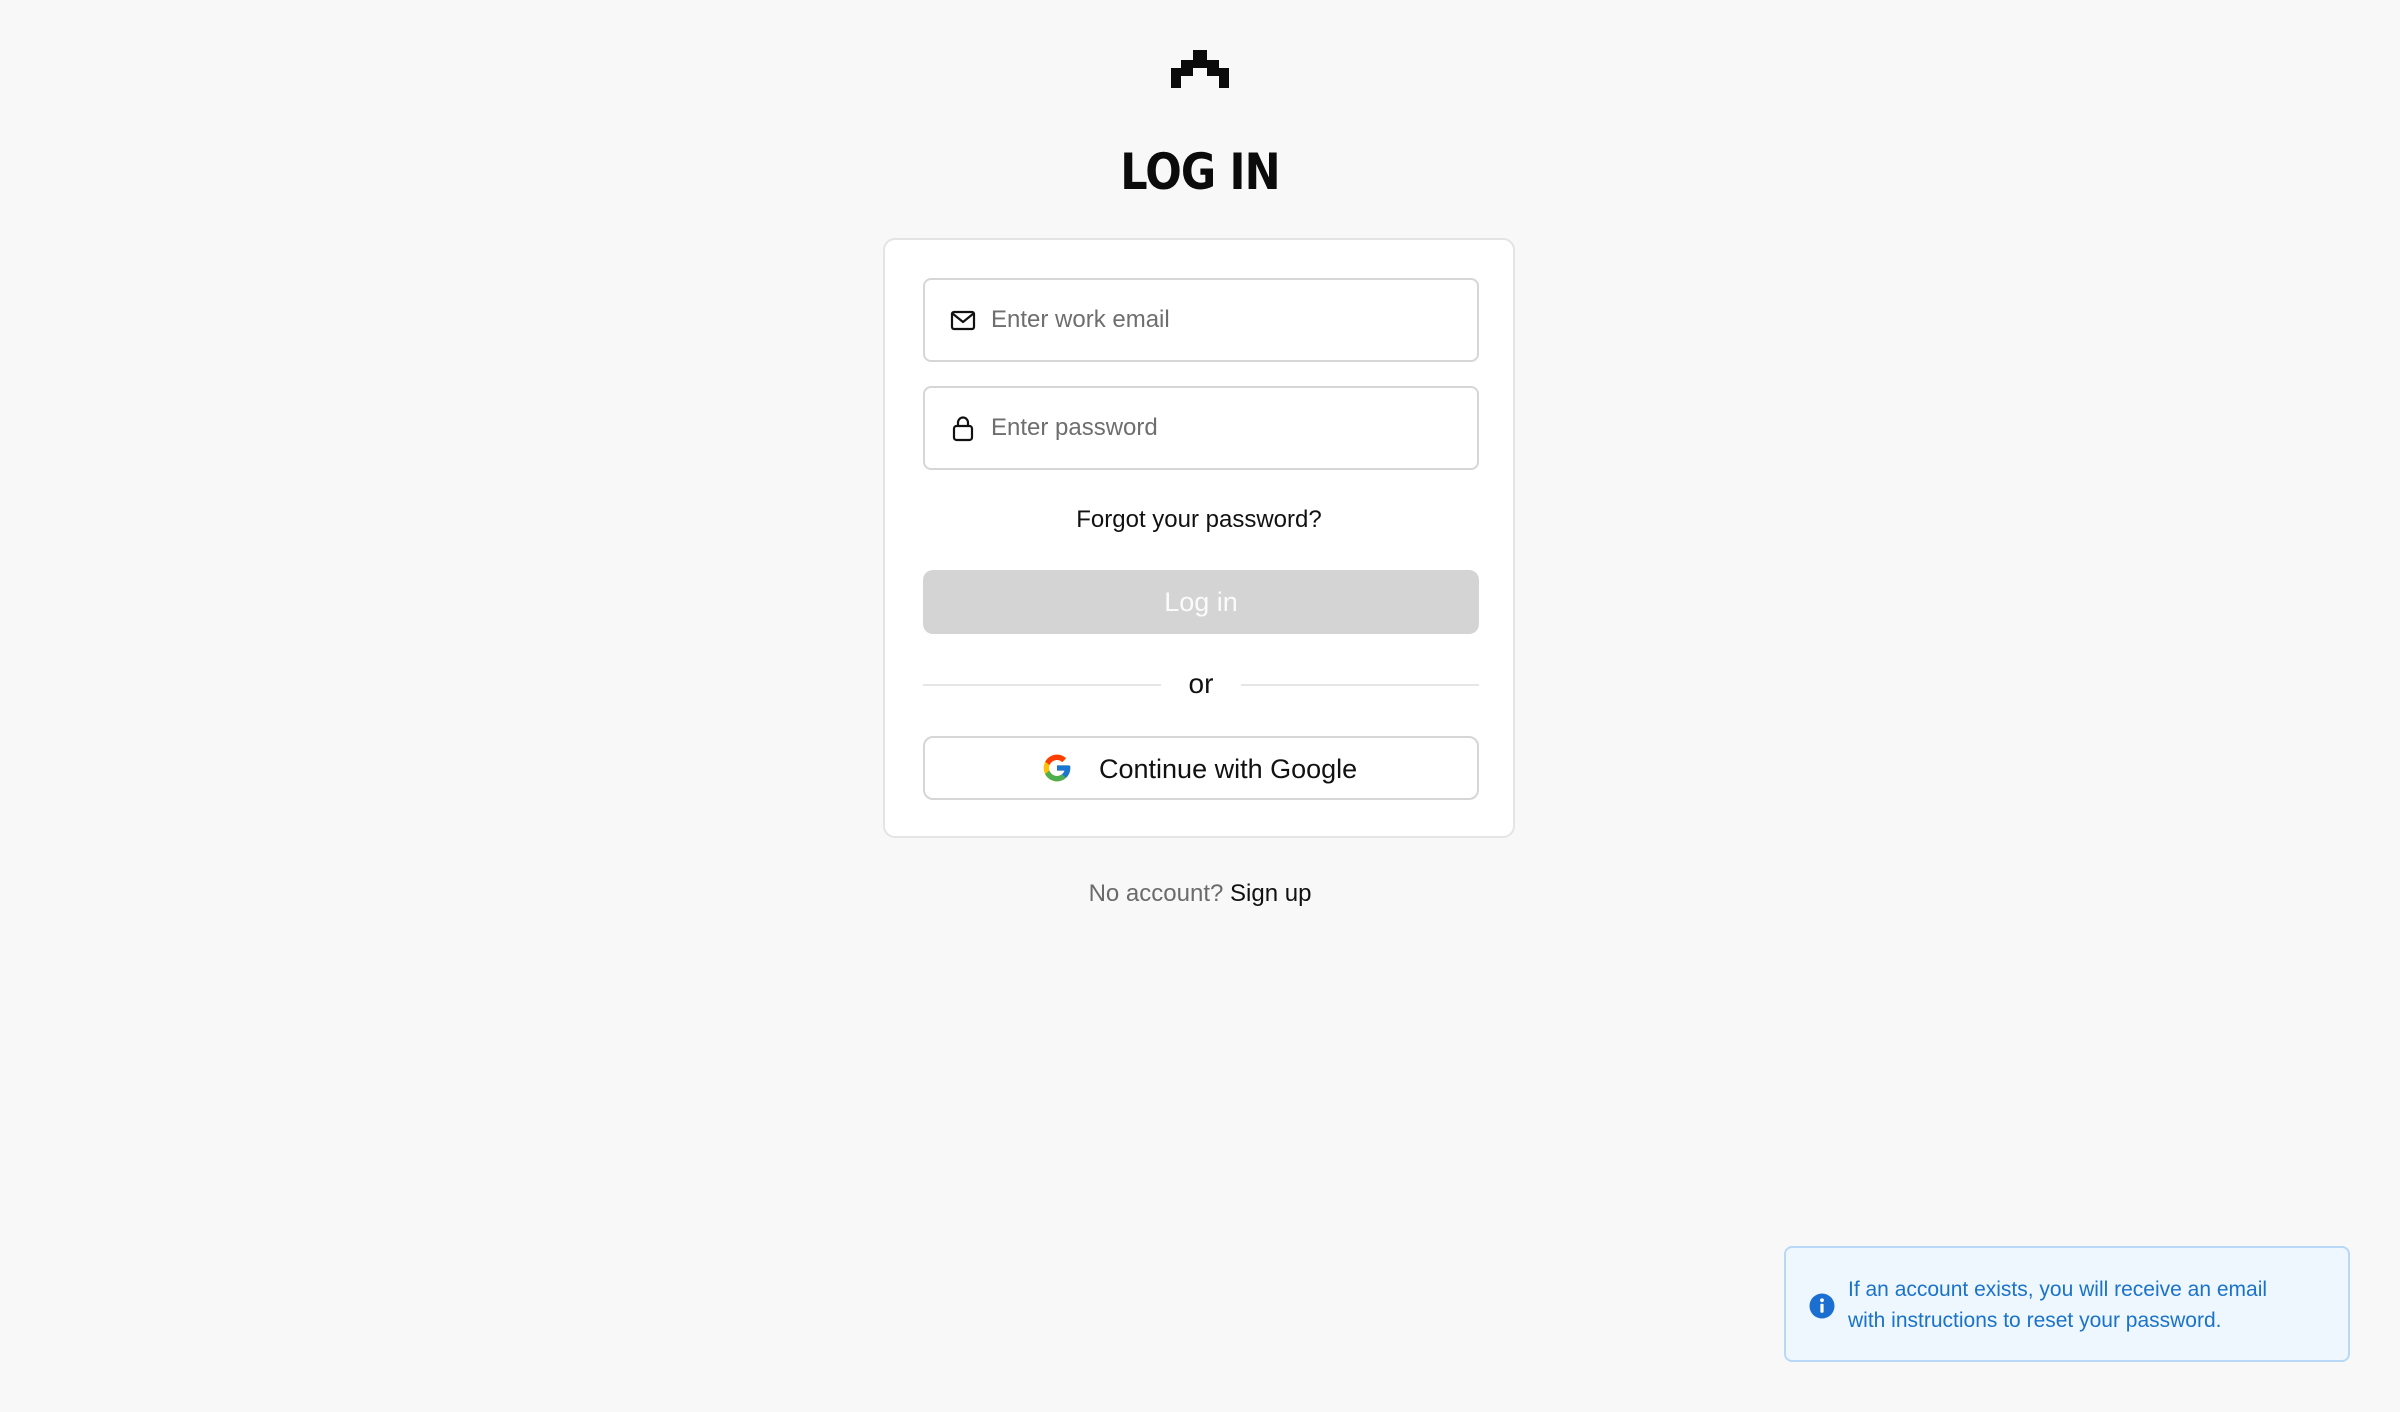  What do you see at coordinates (1057, 768) in the screenshot?
I see `google-icon` at bounding box center [1057, 768].